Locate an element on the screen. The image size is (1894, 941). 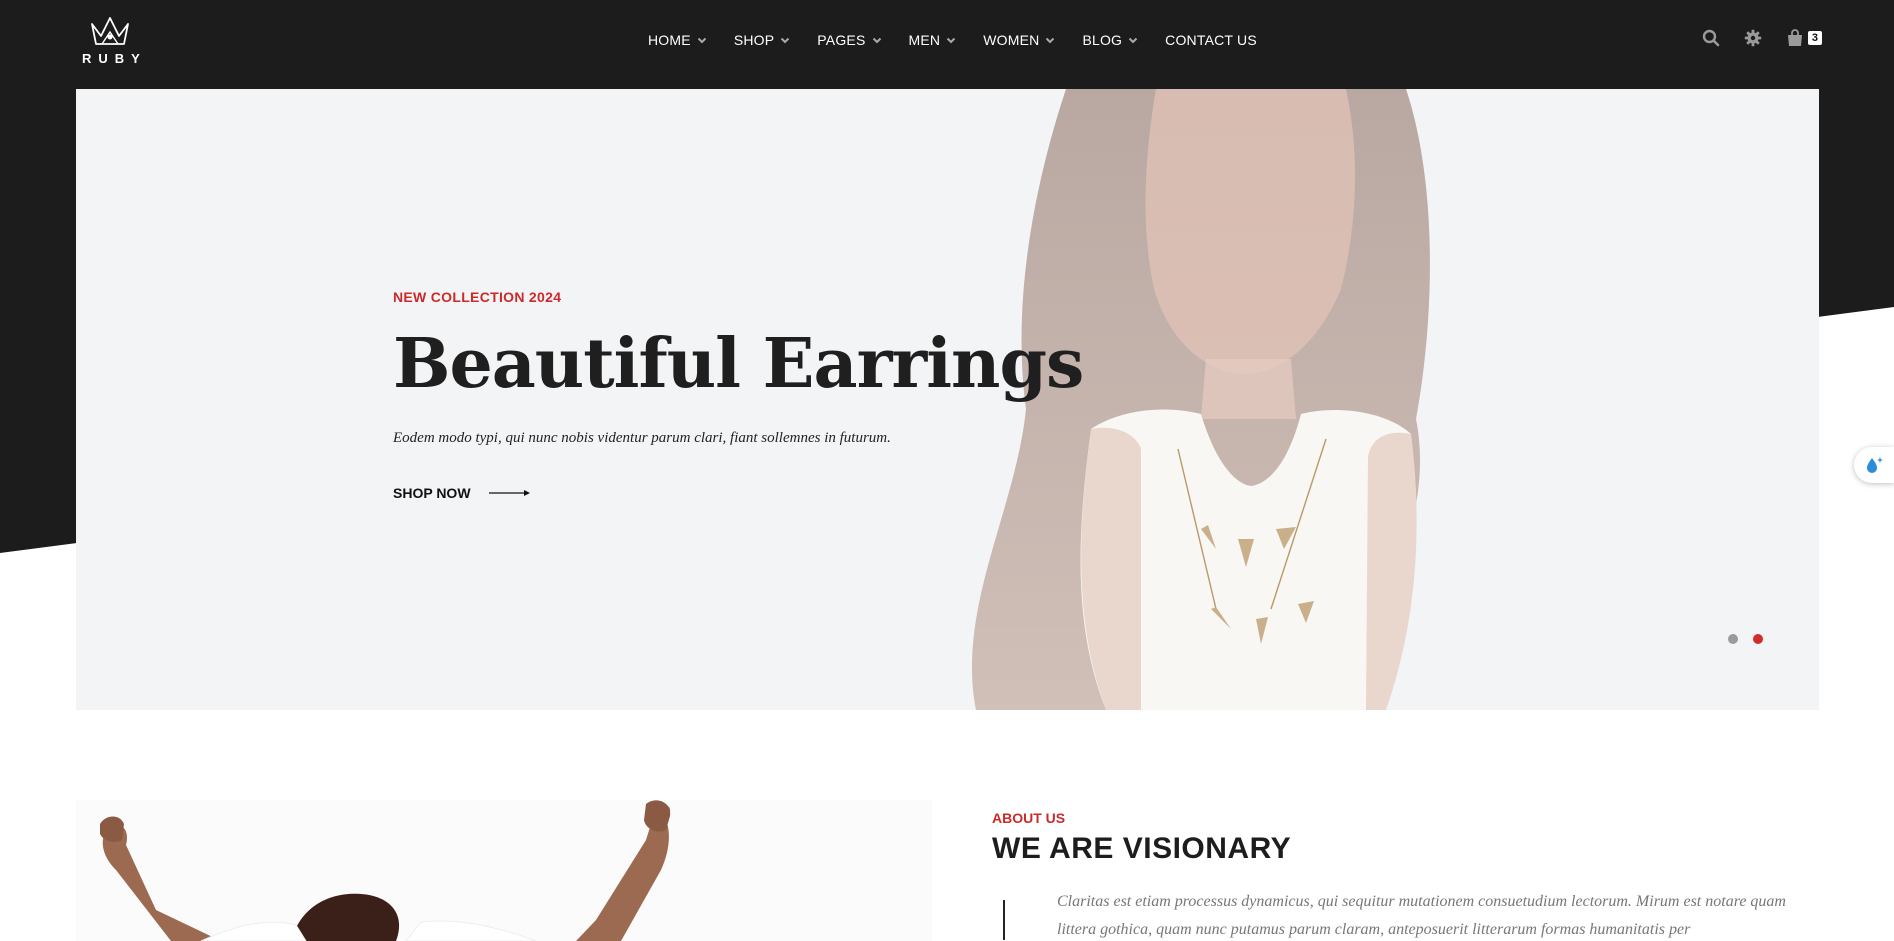
shopping-bag-icon is located at coordinates (1794, 37).